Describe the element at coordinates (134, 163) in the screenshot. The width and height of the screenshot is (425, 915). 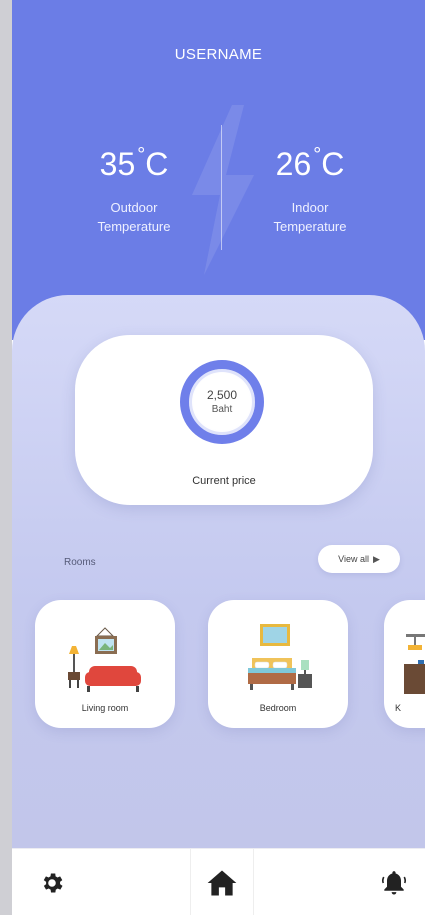
I see `outdoor-temperature-value: 35 °C` at that location.